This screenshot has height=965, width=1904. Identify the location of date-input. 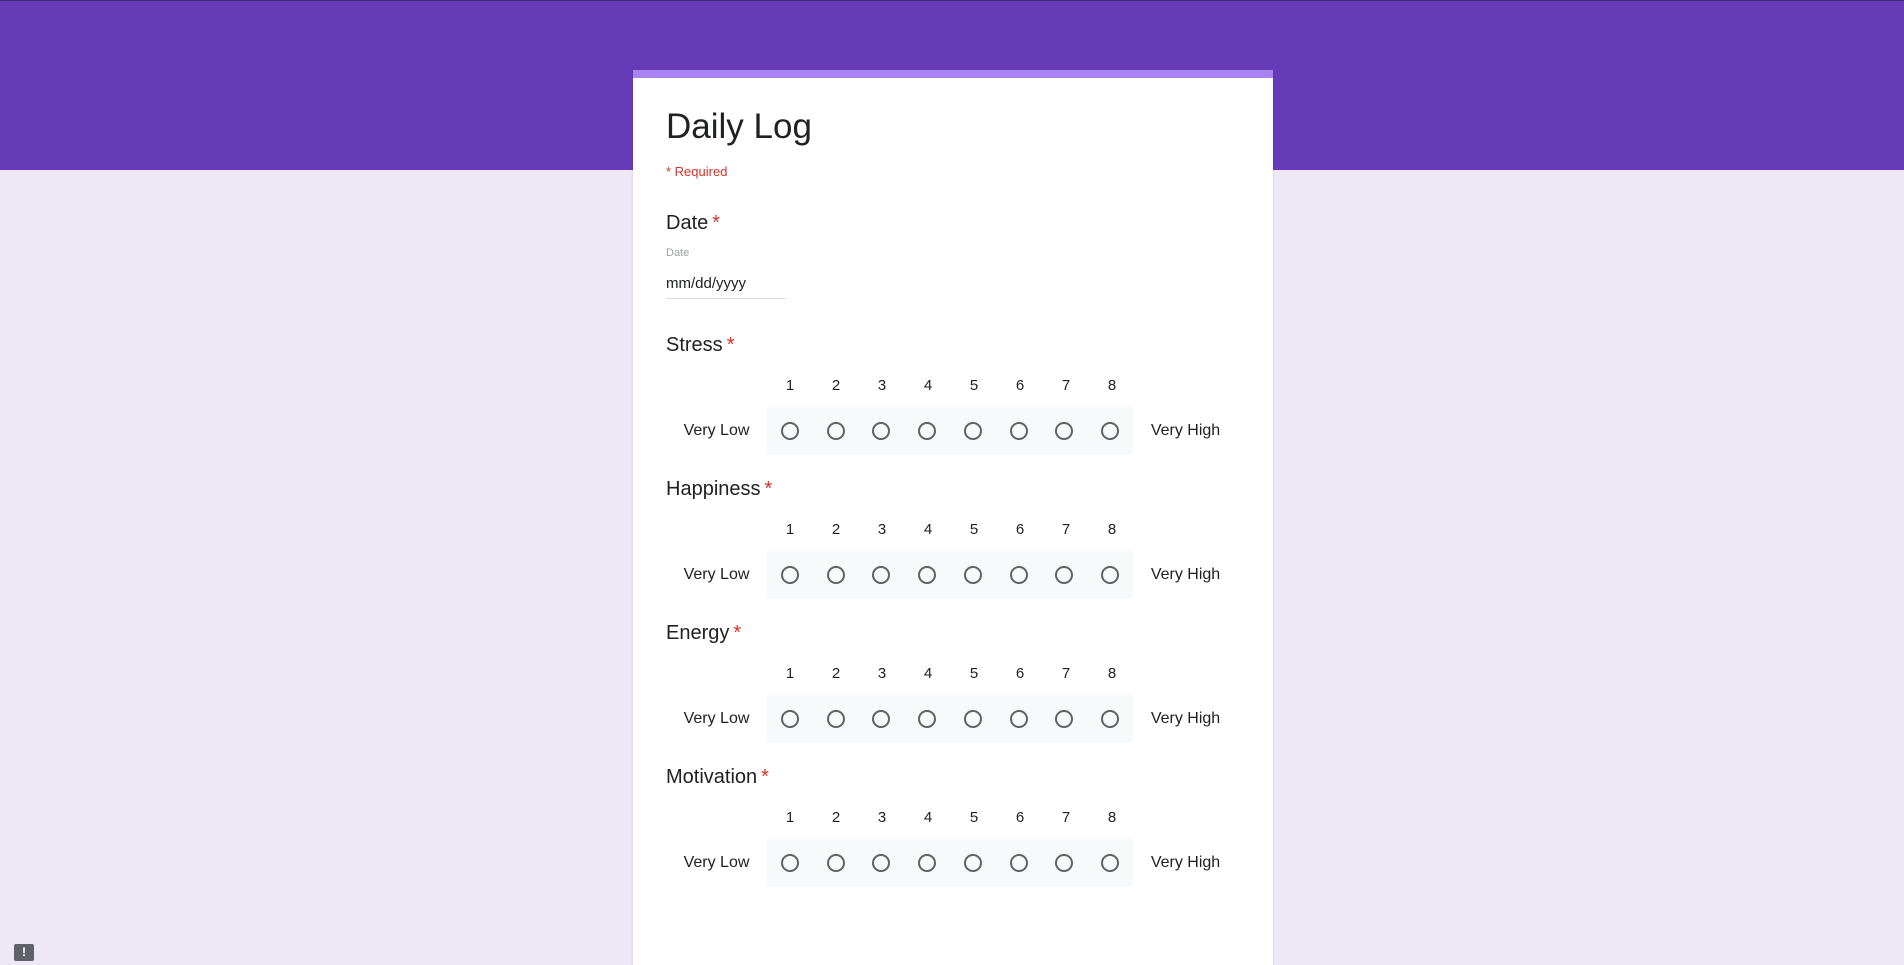
(726, 285).